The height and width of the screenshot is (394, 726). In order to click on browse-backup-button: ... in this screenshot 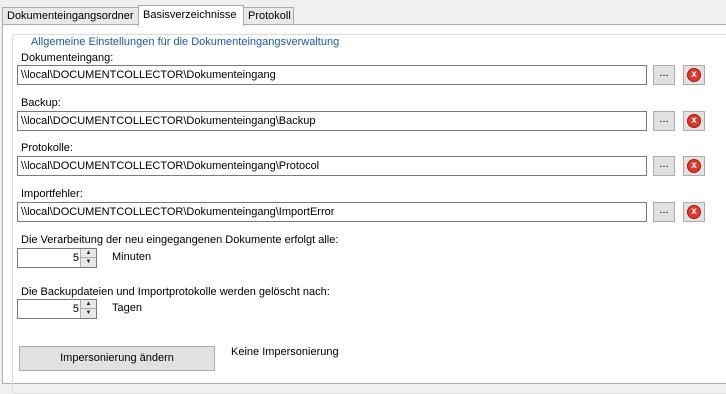, I will do `click(664, 121)`.